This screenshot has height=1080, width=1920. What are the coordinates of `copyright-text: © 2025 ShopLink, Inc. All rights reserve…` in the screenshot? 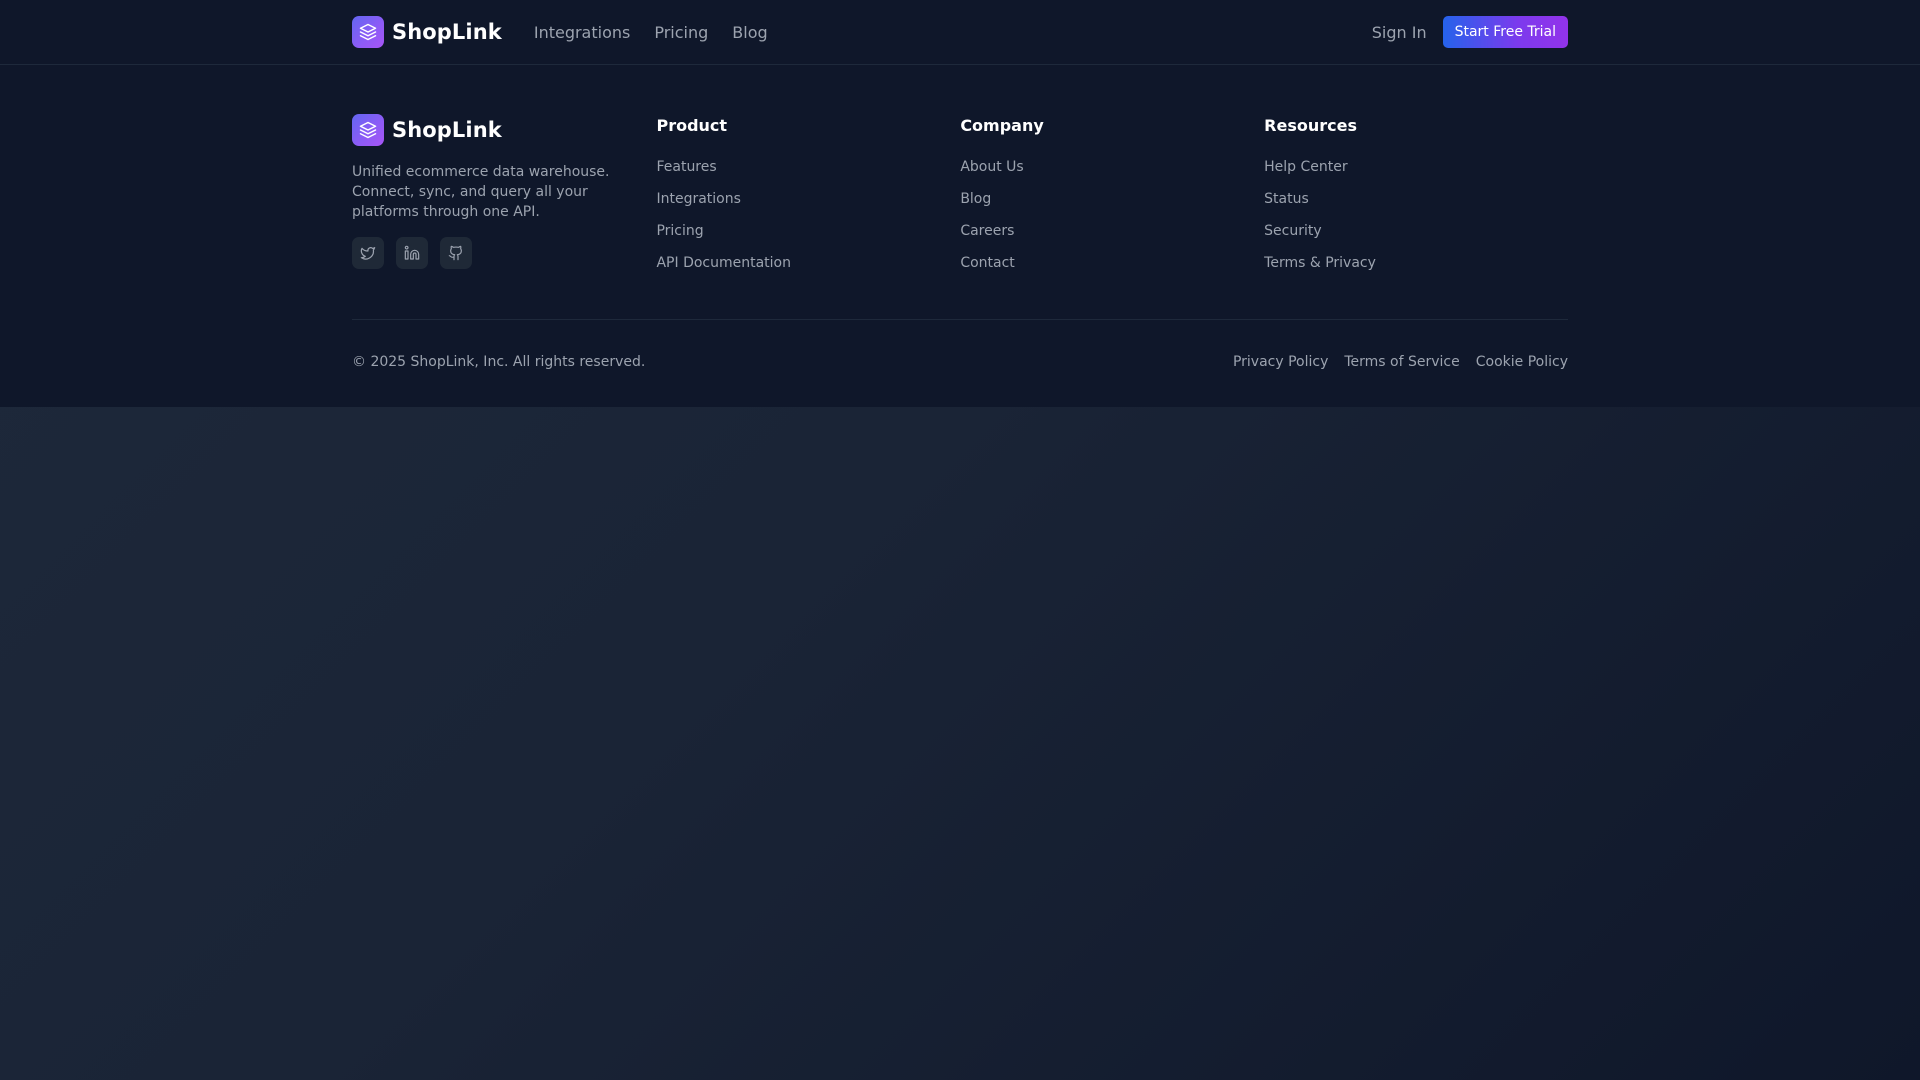 It's located at (499, 362).